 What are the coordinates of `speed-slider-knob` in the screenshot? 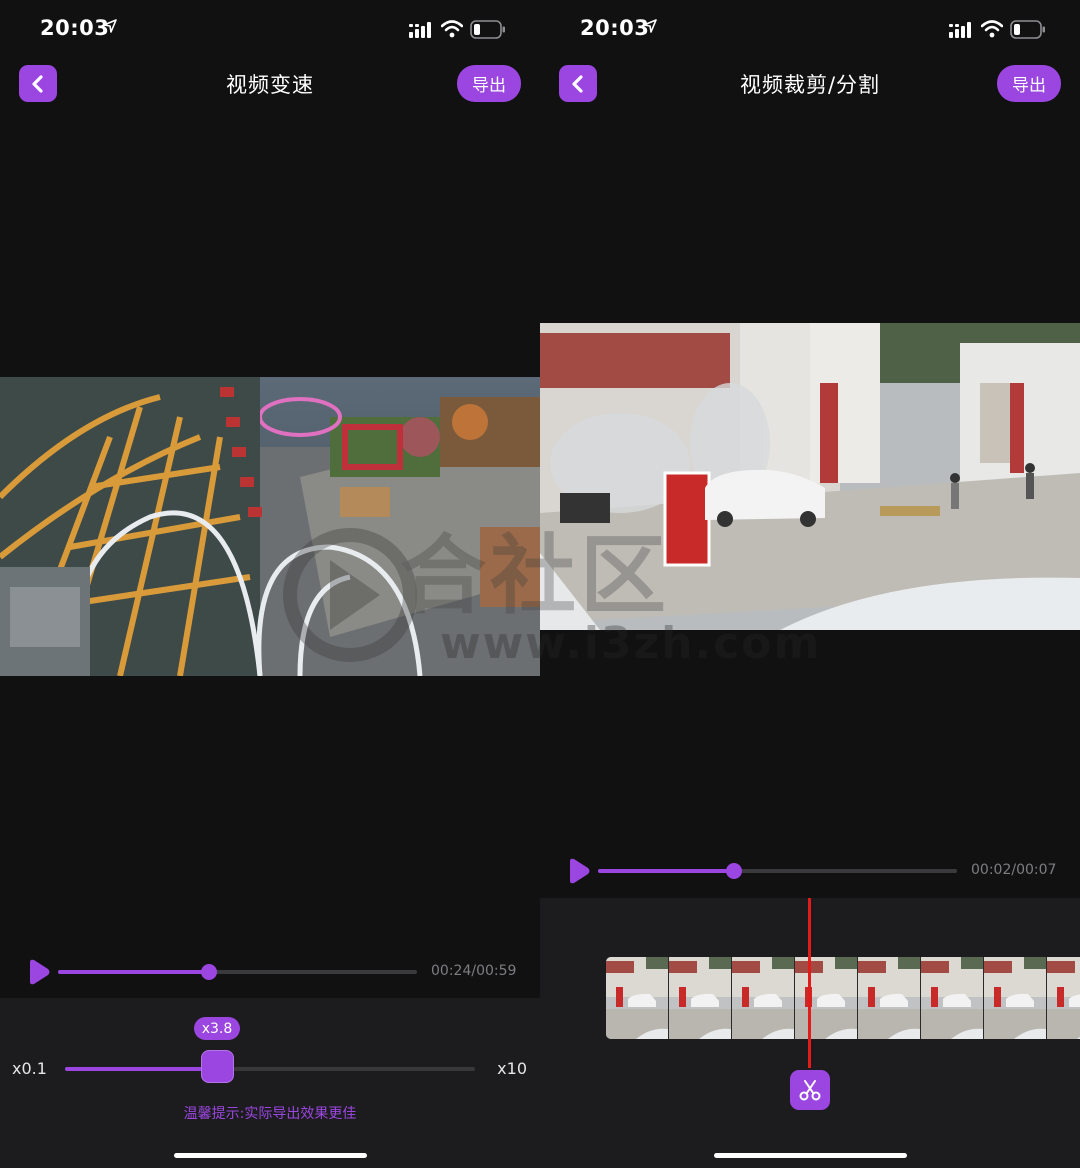 It's located at (217, 1066).